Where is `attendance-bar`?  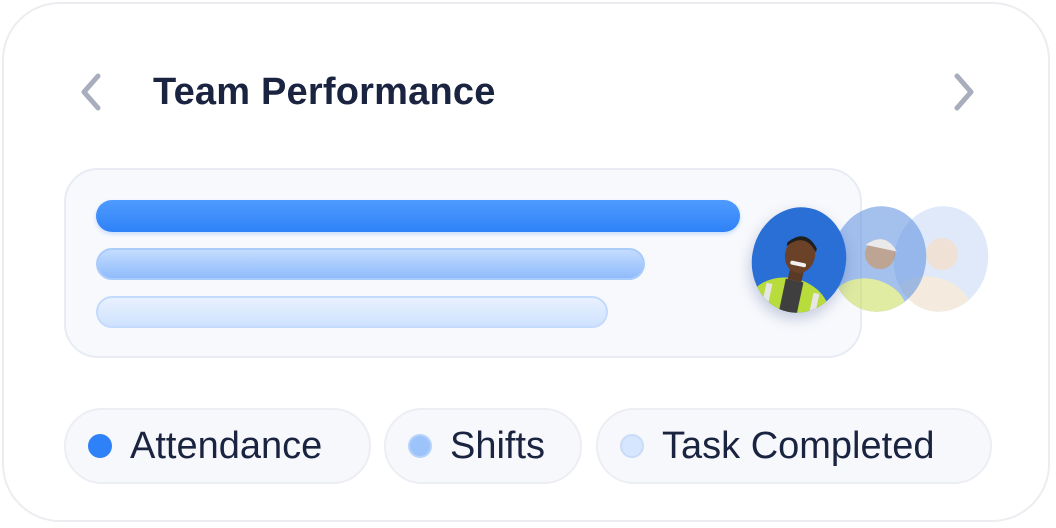
attendance-bar is located at coordinates (418, 216).